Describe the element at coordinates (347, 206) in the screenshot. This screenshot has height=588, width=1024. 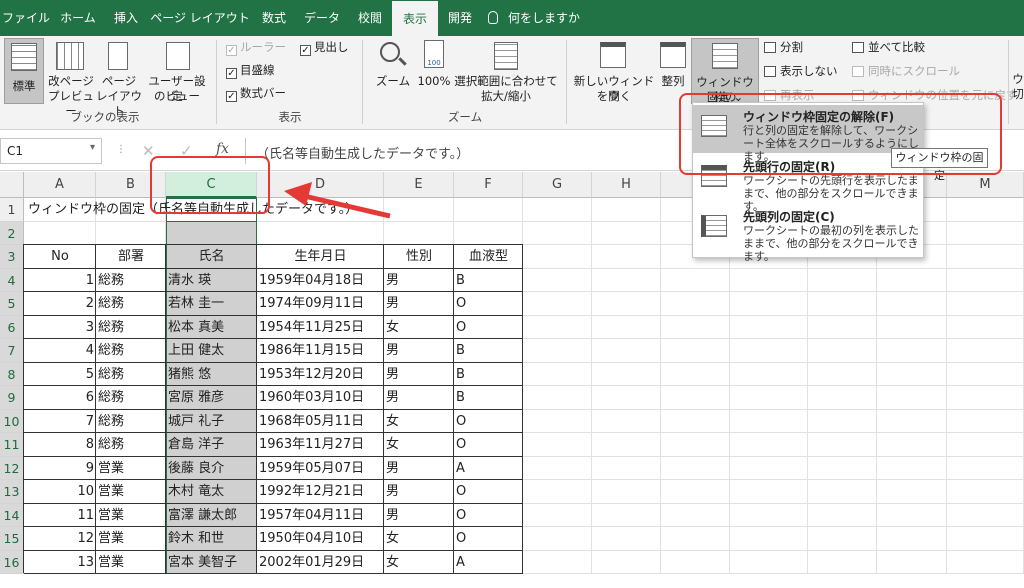
I see `annotation-arrow-line` at that location.